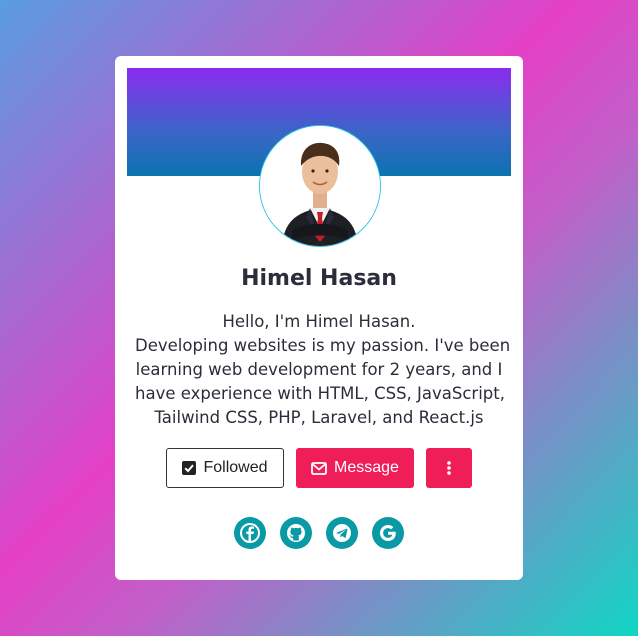 The height and width of the screenshot is (636, 638). I want to click on more-options-button, so click(449, 468).